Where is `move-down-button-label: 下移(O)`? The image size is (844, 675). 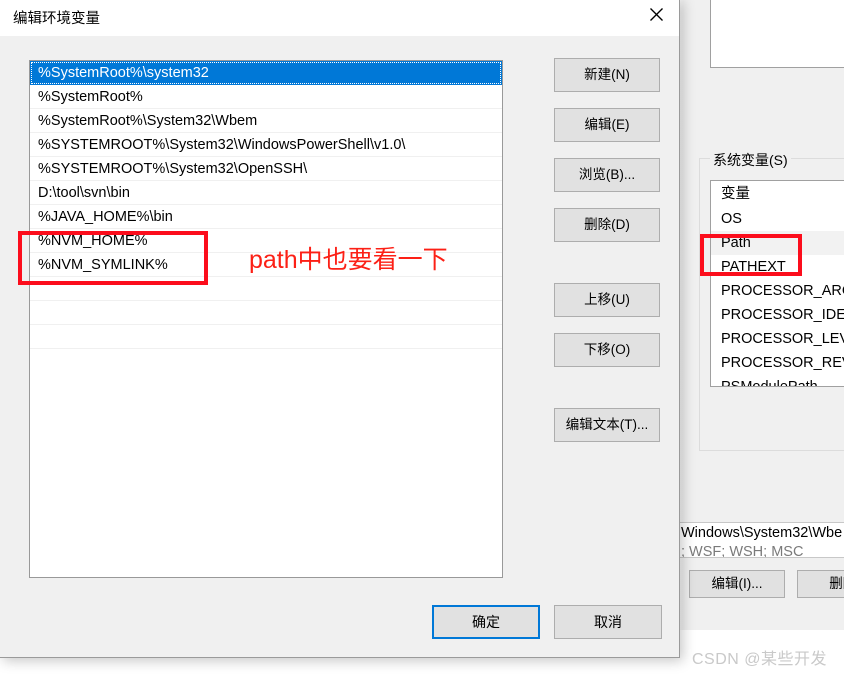
move-down-button-label: 下移(O) is located at coordinates (607, 349).